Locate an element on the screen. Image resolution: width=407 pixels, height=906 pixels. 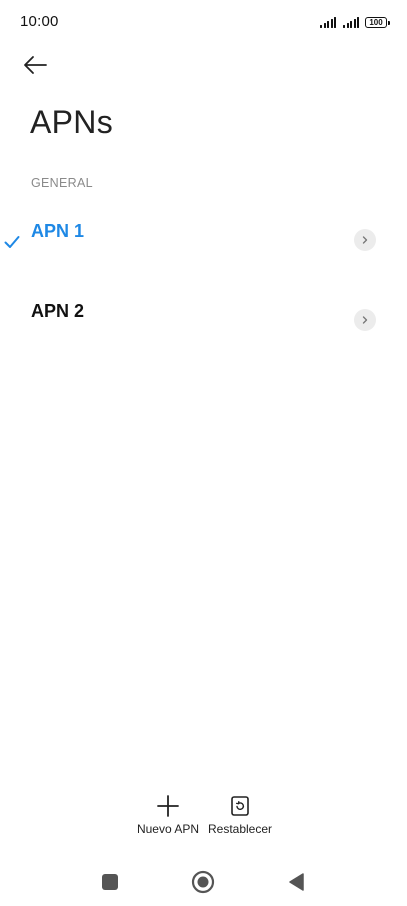
new-apn-label: Nuevo APN is located at coordinates (168, 829).